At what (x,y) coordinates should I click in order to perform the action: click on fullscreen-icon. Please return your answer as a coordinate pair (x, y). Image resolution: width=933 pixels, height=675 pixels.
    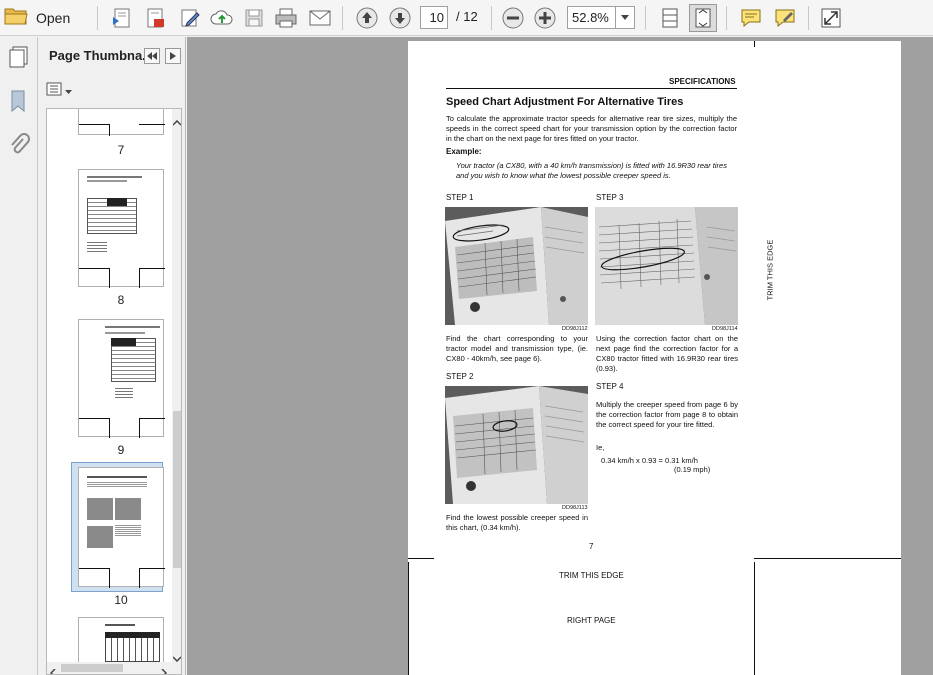
    Looking at the image, I should click on (831, 18).